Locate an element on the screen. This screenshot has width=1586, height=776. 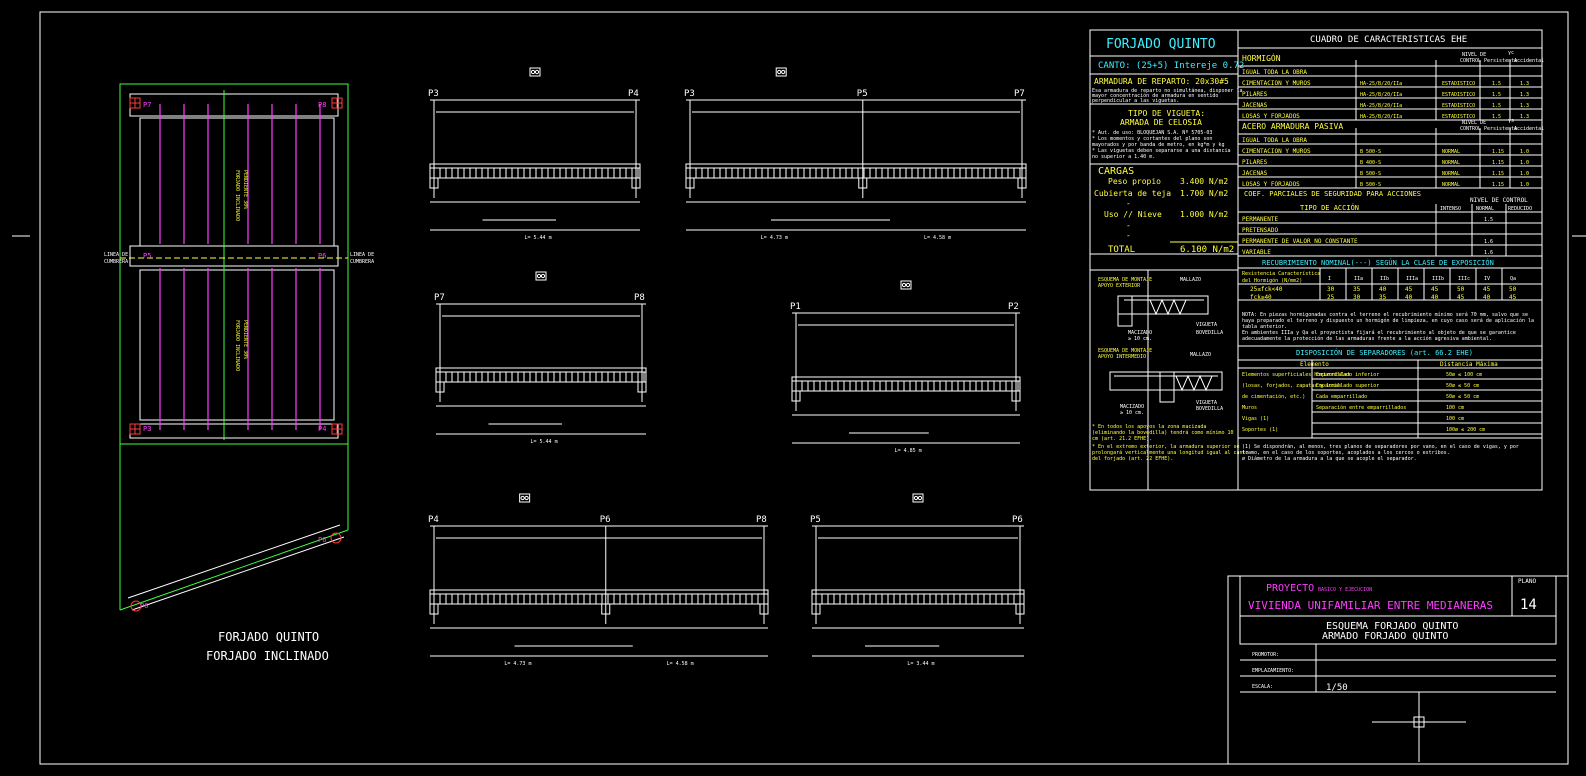
recub-row-0-v3: 45 is located at coordinates (1409, 289).